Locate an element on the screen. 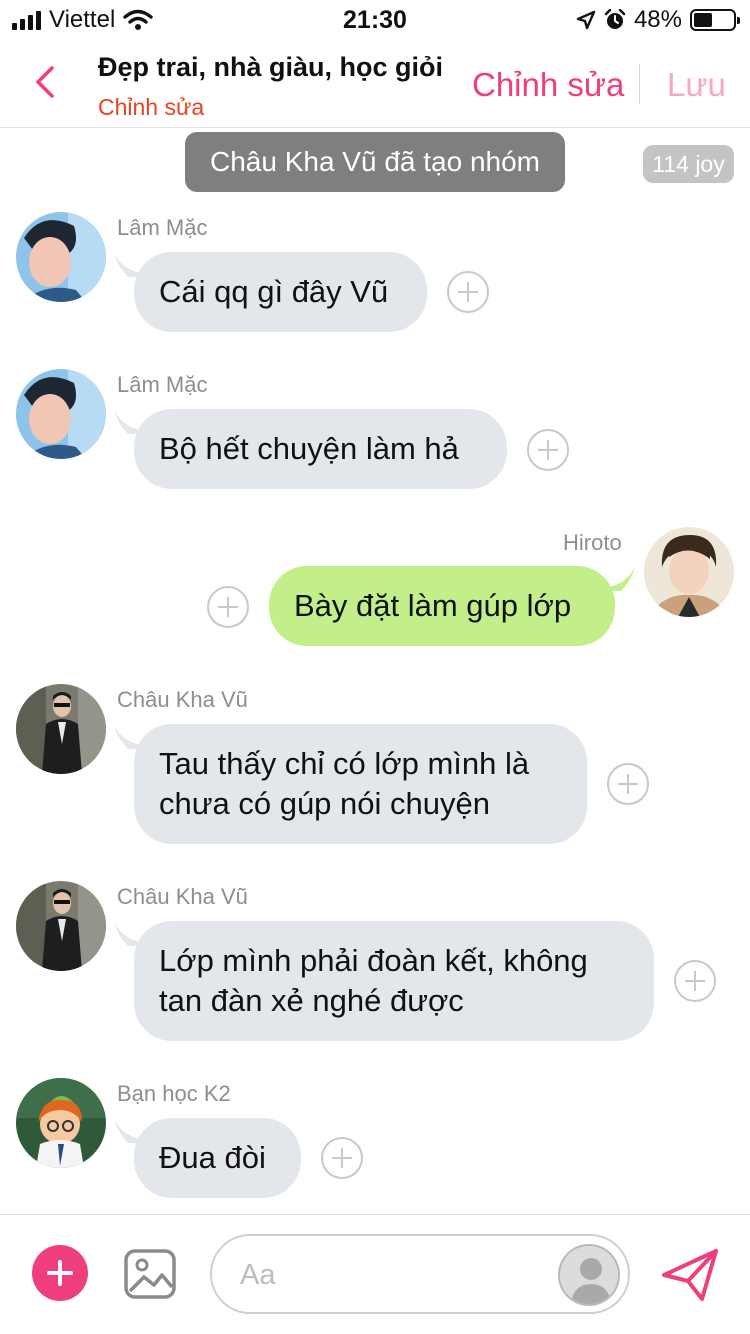 Image resolution: width=750 pixels, height=1334 pixels. message-bubble: Cái qq gì đây Vũ is located at coordinates (280, 292).